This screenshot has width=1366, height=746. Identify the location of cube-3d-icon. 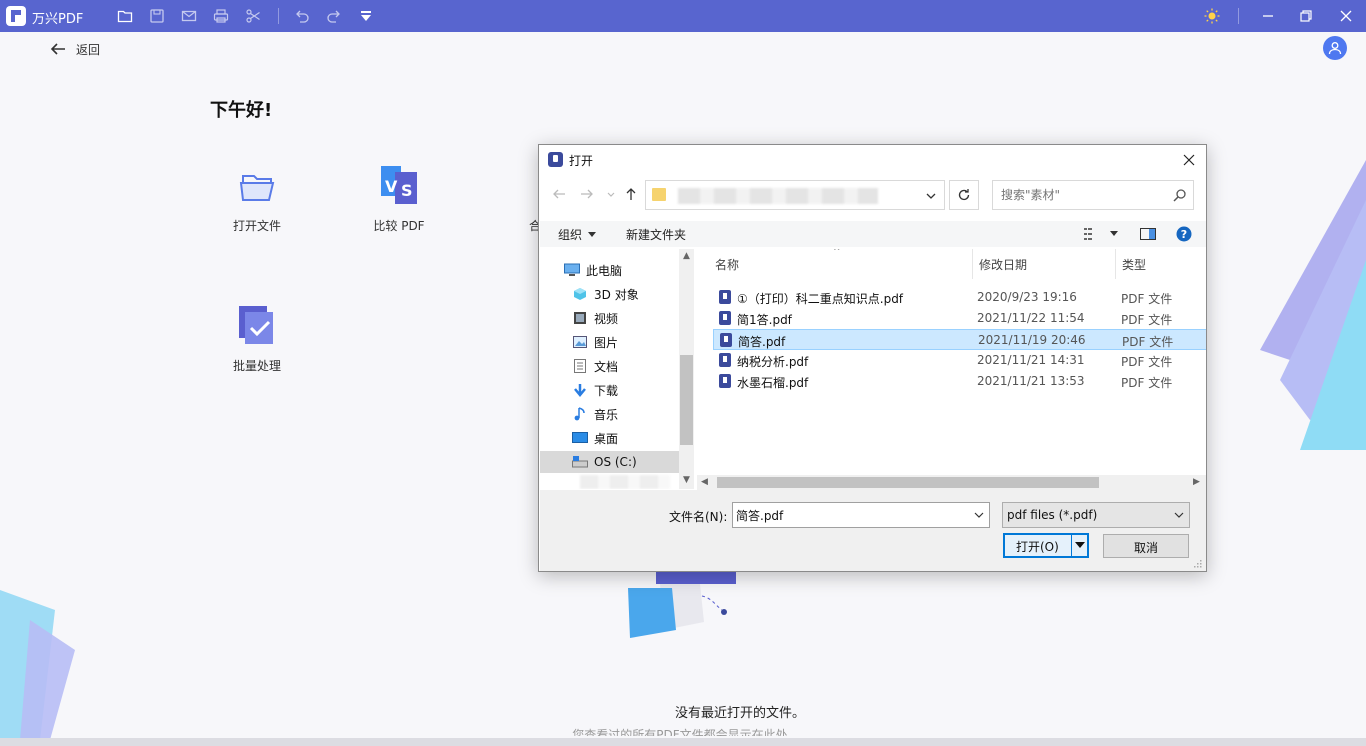
(580, 294).